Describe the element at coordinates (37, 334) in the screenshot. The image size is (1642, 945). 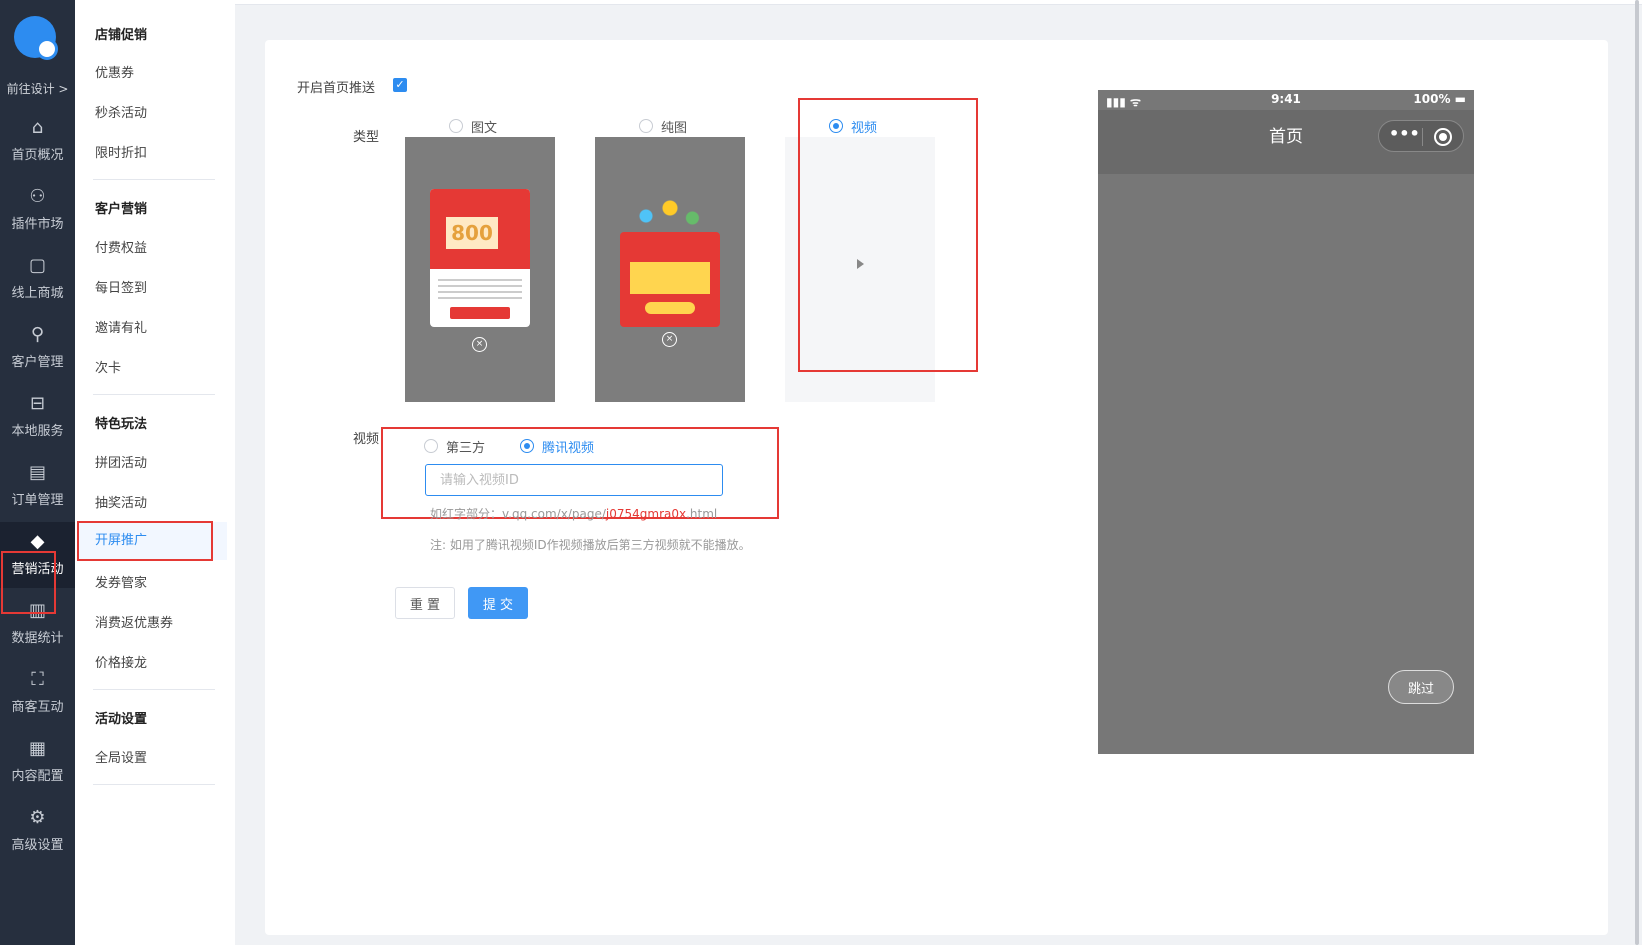
I see `user-icon: ⚲` at that location.